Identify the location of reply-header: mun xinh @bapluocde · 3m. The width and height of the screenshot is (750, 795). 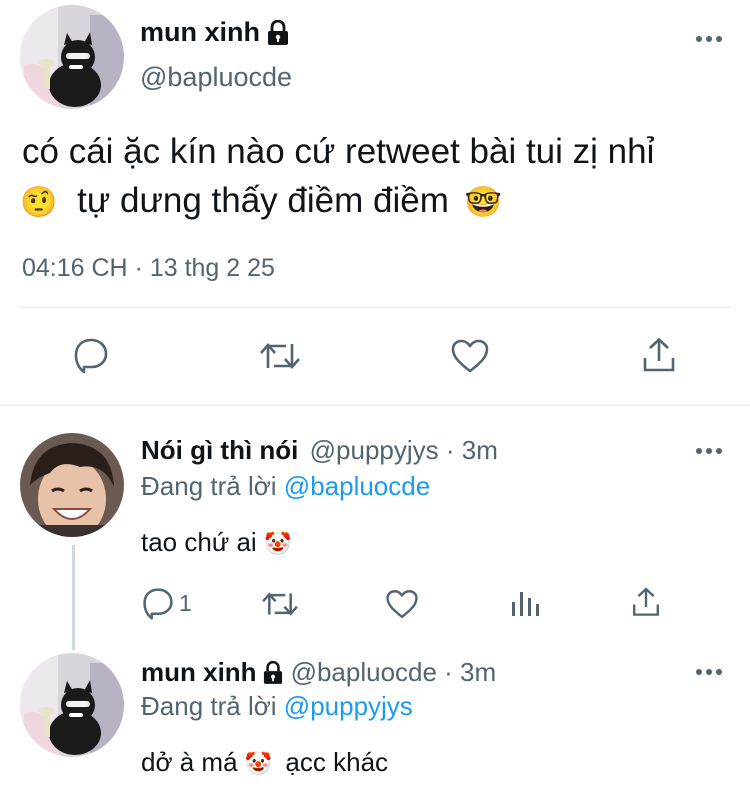
(318, 672).